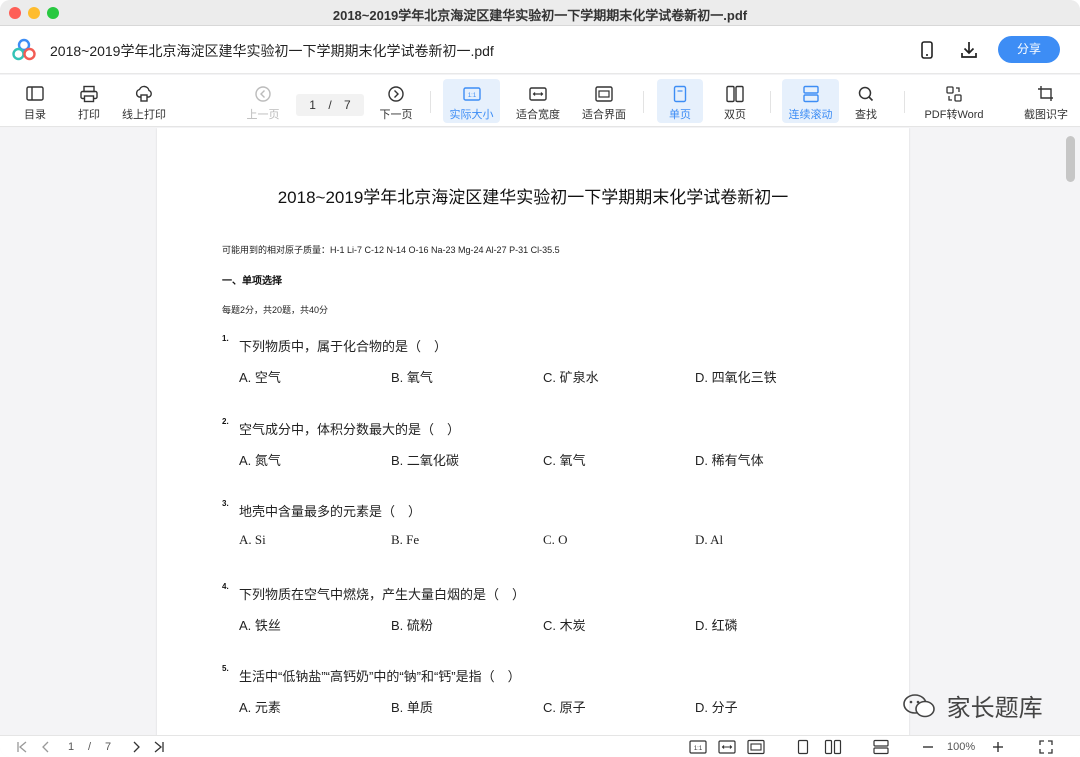 The height and width of the screenshot is (757, 1080). Describe the element at coordinates (260, 377) in the screenshot. I see `option-a: A. 空气` at that location.